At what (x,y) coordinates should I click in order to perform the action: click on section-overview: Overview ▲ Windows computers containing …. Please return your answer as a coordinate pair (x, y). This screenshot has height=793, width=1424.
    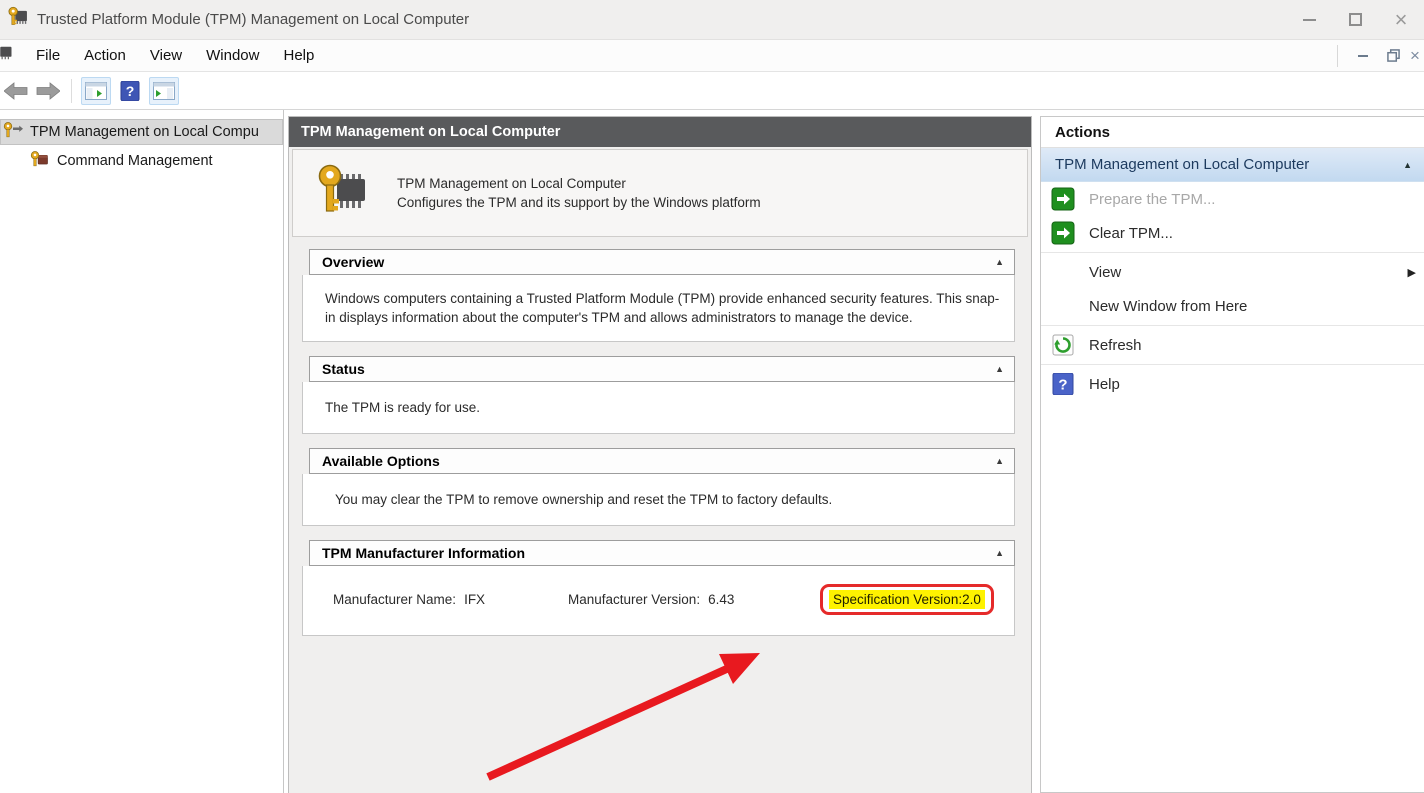
    Looking at the image, I should click on (658, 295).